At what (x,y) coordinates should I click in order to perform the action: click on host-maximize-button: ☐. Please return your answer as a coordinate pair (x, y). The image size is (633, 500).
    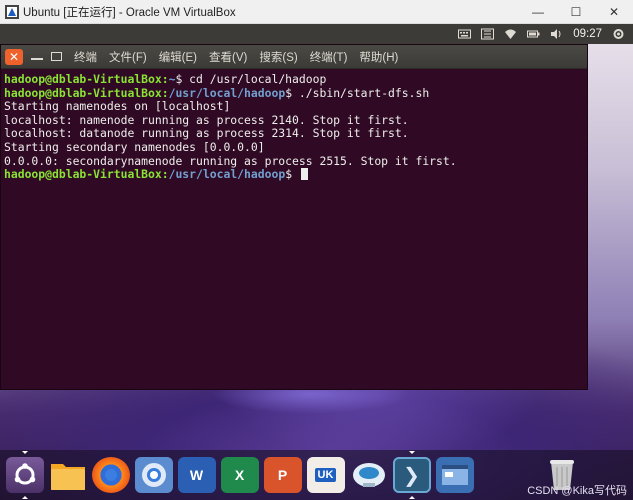
    Looking at the image, I should click on (576, 12).